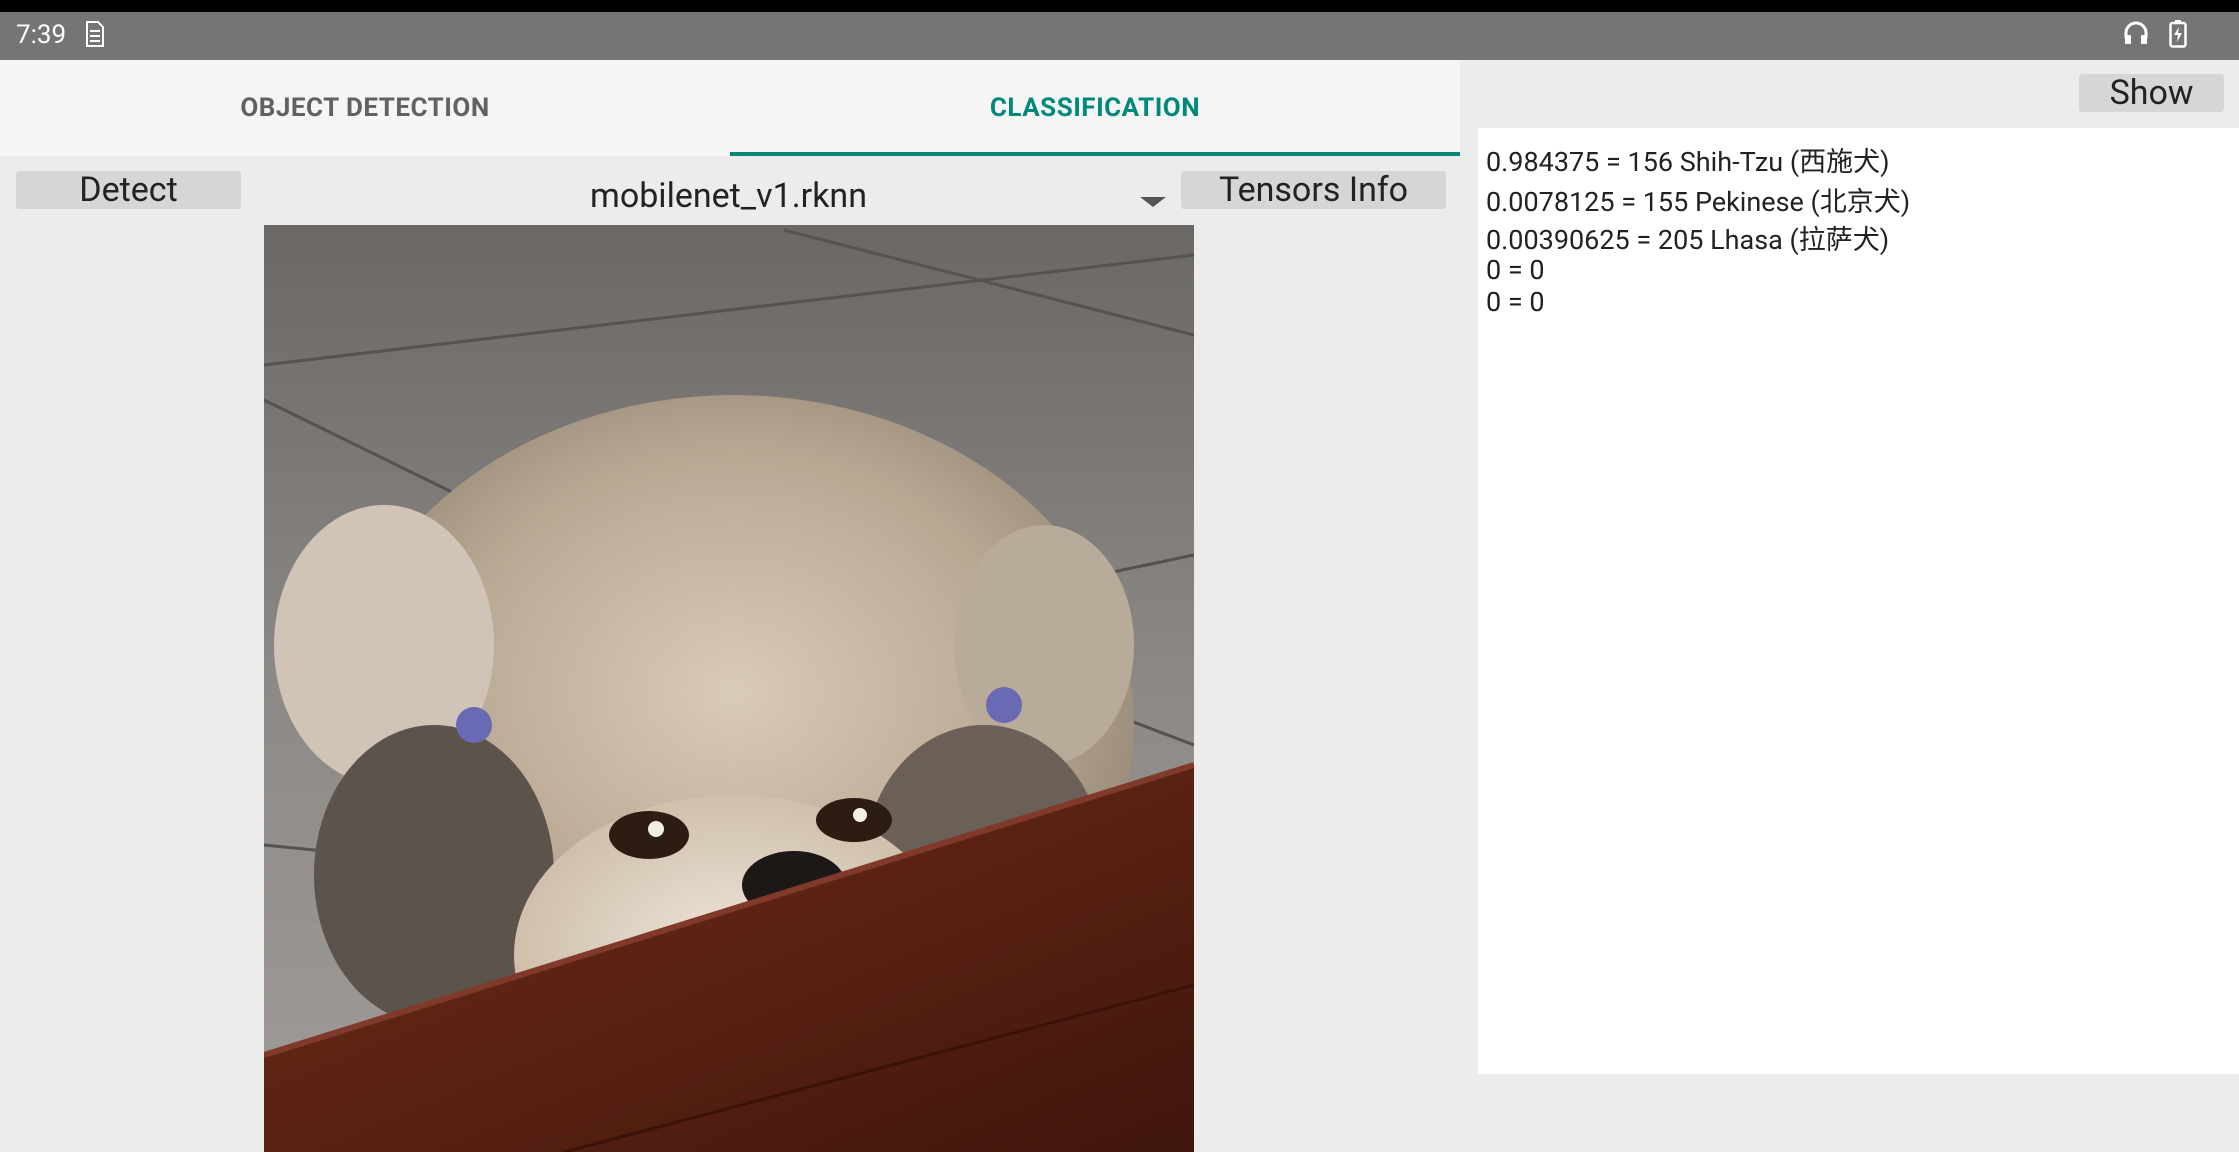 This screenshot has width=2239, height=1152. What do you see at coordinates (2136, 36) in the screenshot?
I see `headset-icon` at bounding box center [2136, 36].